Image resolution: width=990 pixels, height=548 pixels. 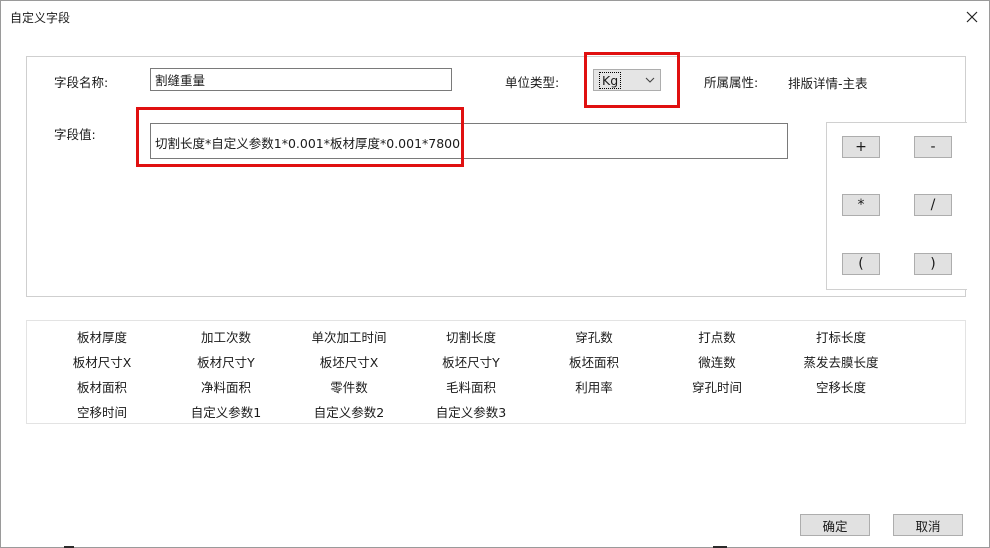 What do you see at coordinates (471, 361) in the screenshot?
I see `field-item: 板坯尺寸Y` at bounding box center [471, 361].